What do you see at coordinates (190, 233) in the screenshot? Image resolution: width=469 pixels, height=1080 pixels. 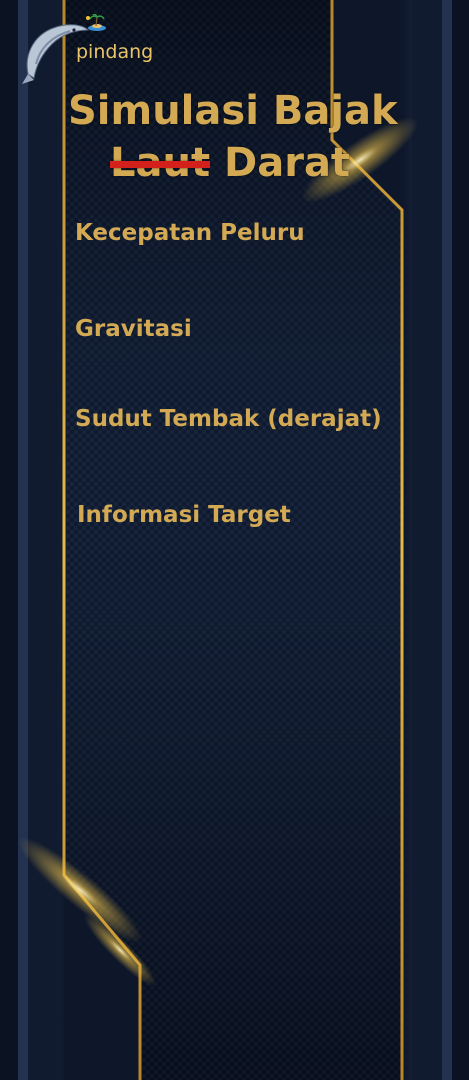 I see `menu-item-kecepatan-peluru: Kecepatan Peluru` at bounding box center [190, 233].